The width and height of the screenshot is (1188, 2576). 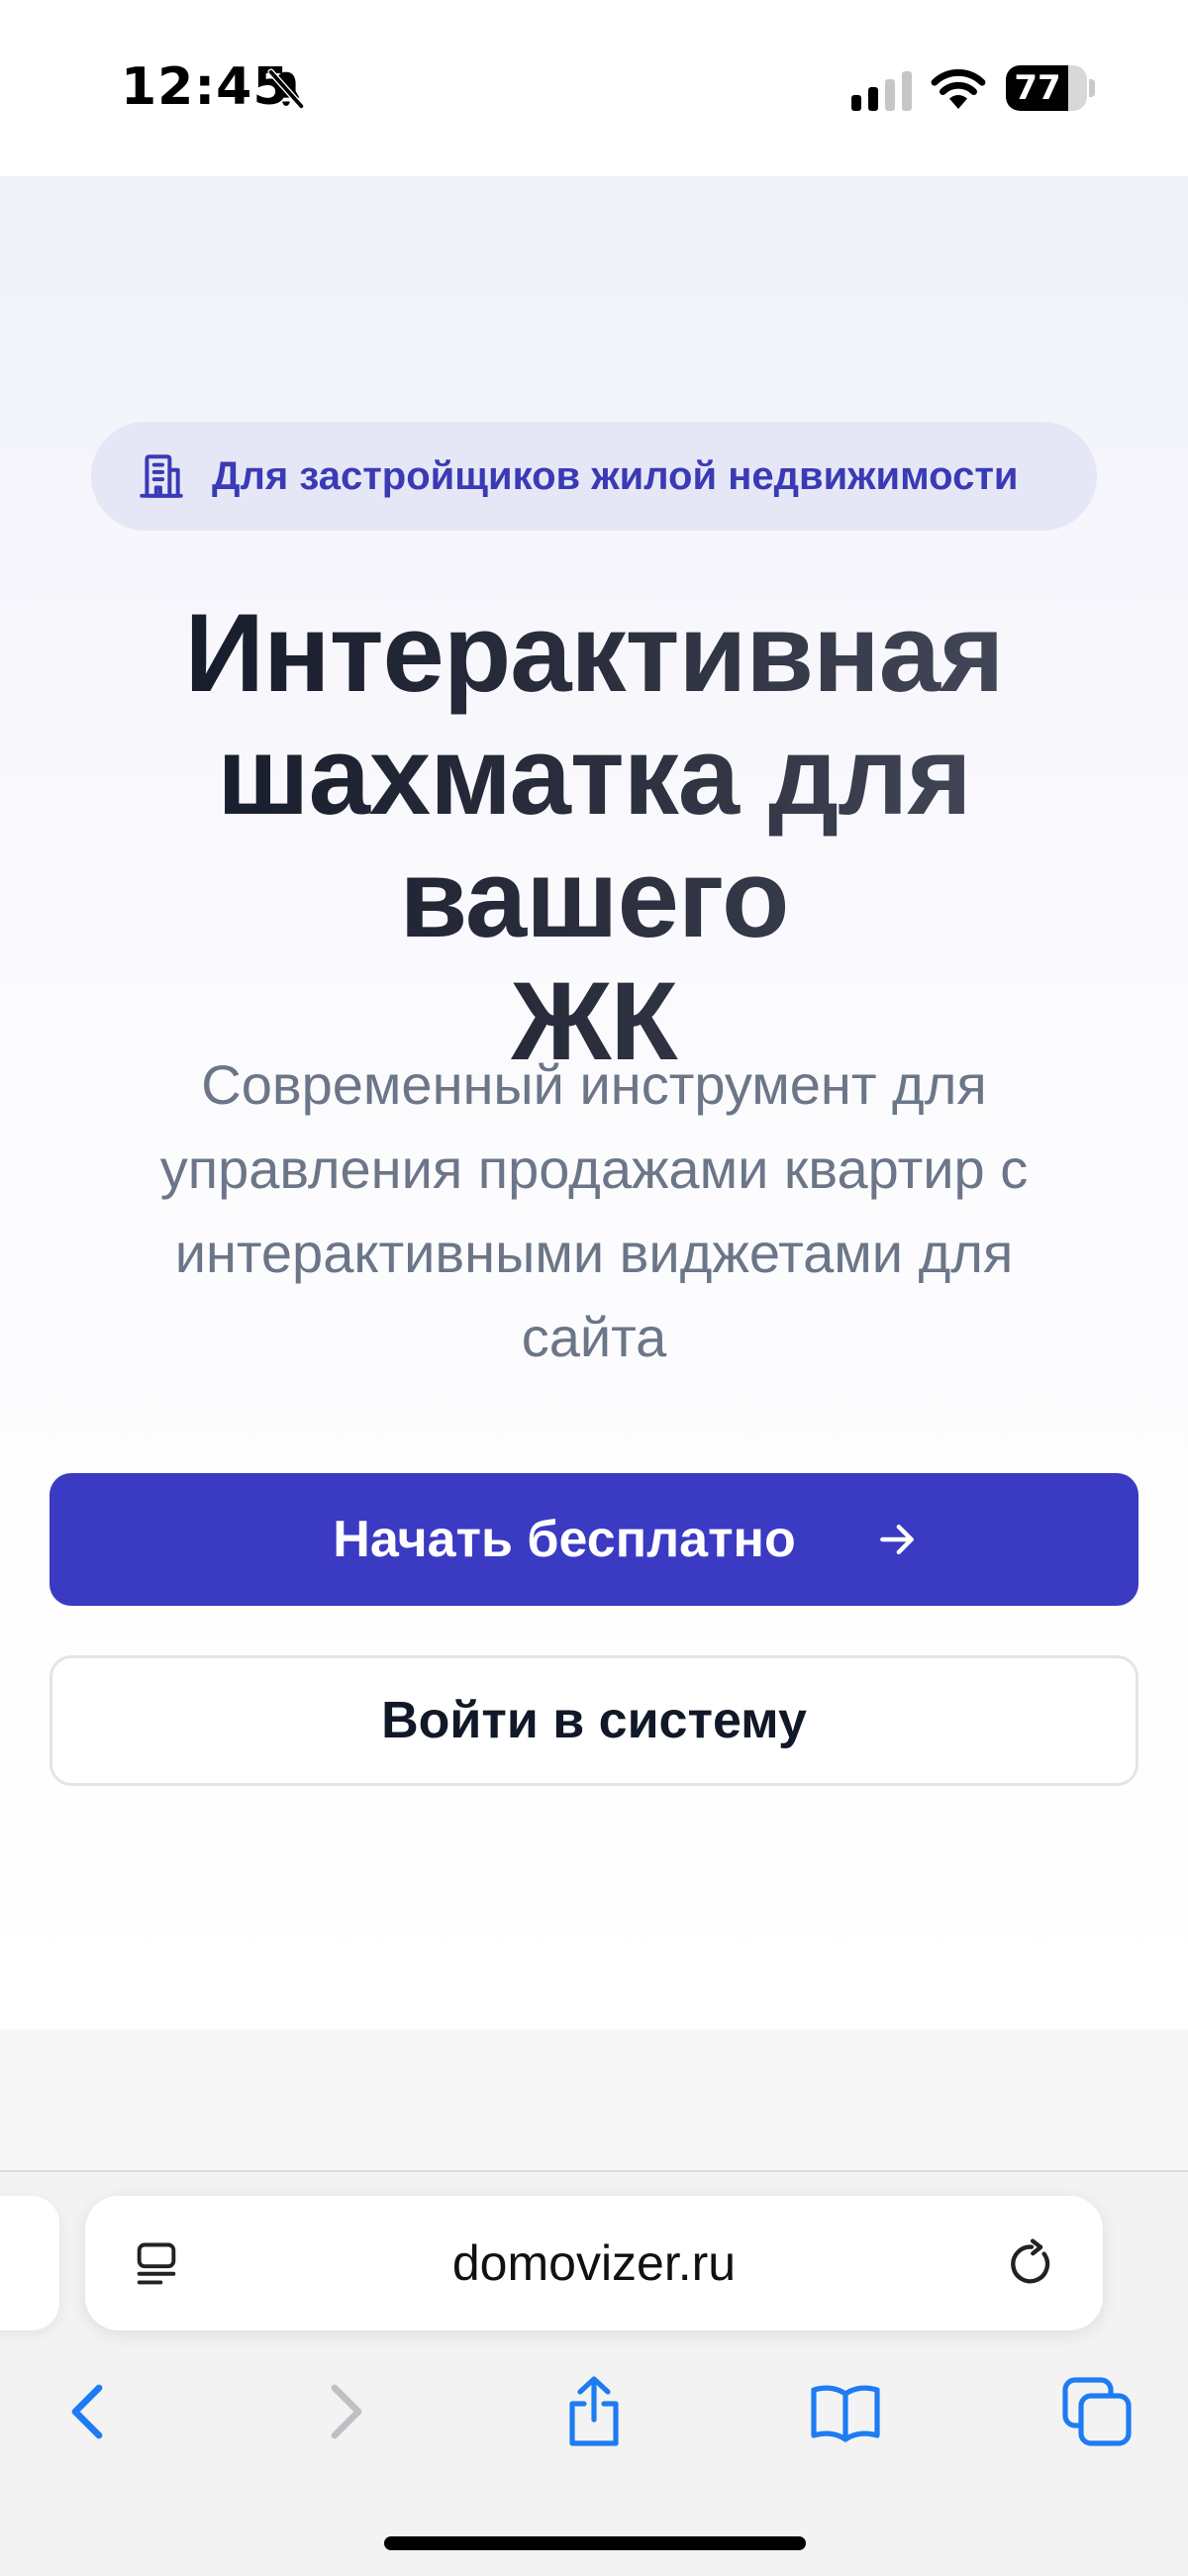 What do you see at coordinates (897, 1540) in the screenshot?
I see `arrow-right-icon` at bounding box center [897, 1540].